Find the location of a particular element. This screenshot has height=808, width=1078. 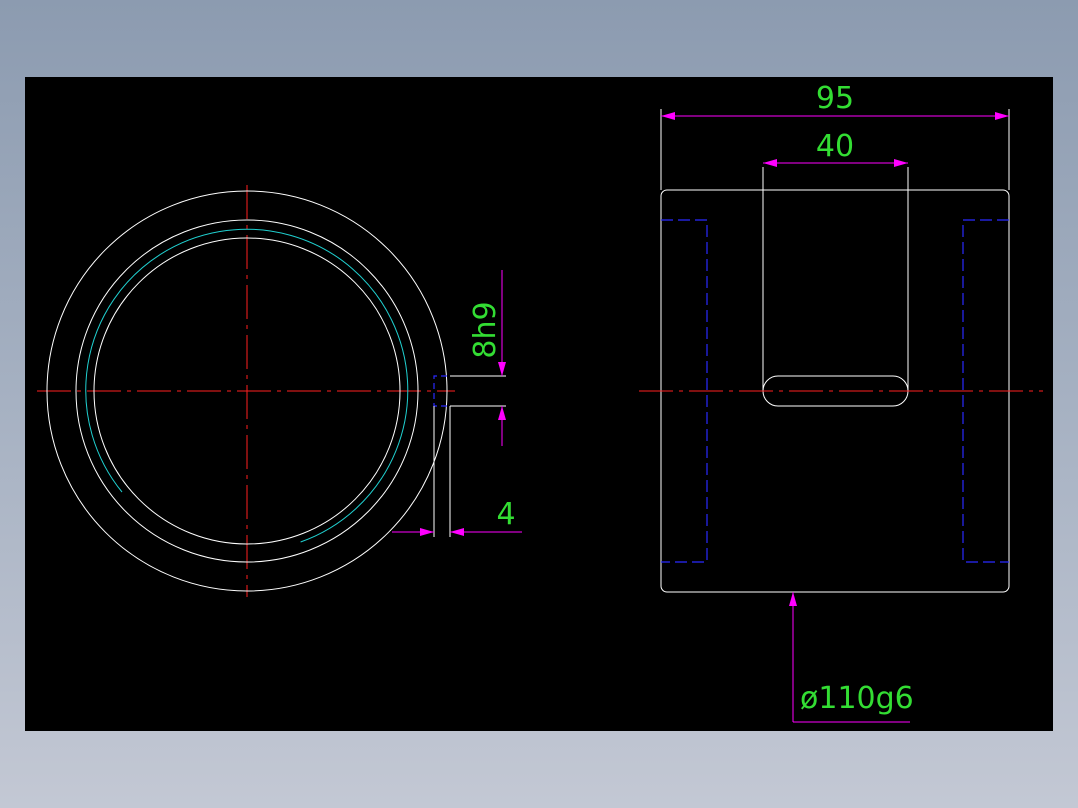

dimension-40: 40 is located at coordinates (835, 146).